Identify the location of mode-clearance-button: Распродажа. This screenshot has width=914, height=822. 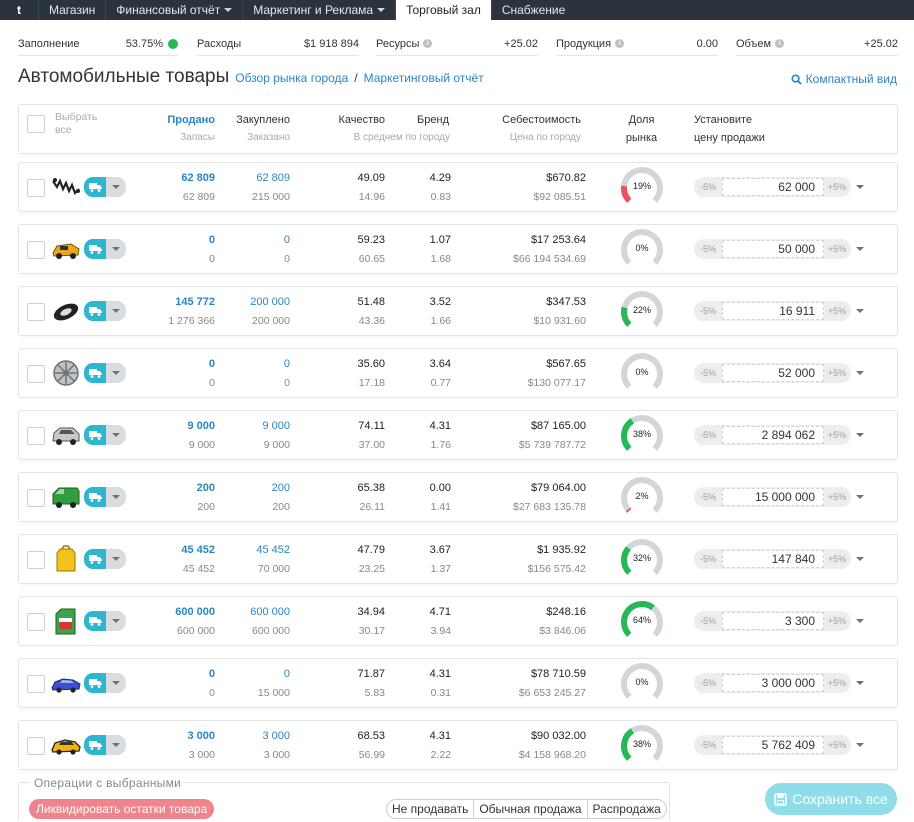
(626, 809).